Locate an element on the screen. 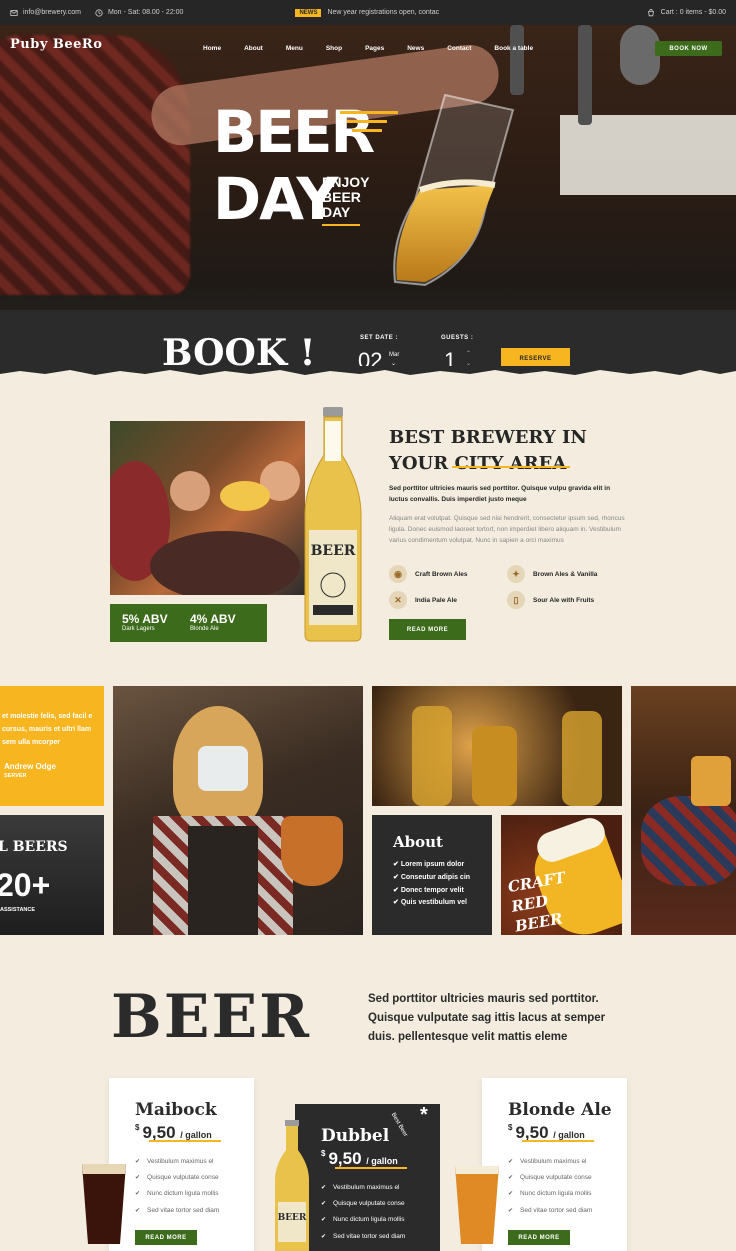 This screenshot has width=736, height=1251. card-name: Dubbel is located at coordinates (355, 1136).